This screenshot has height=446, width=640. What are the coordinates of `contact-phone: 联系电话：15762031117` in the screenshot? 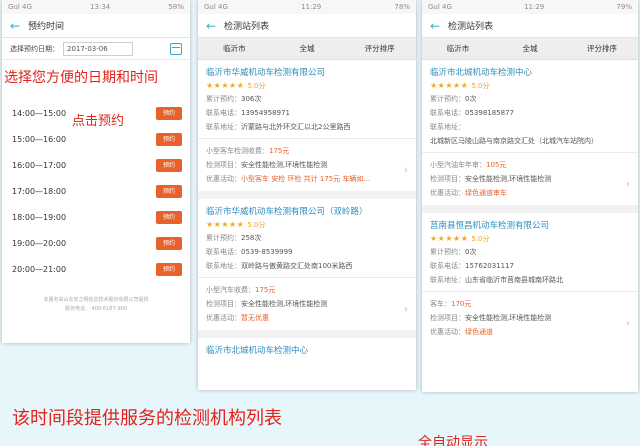 It's located at (472, 266).